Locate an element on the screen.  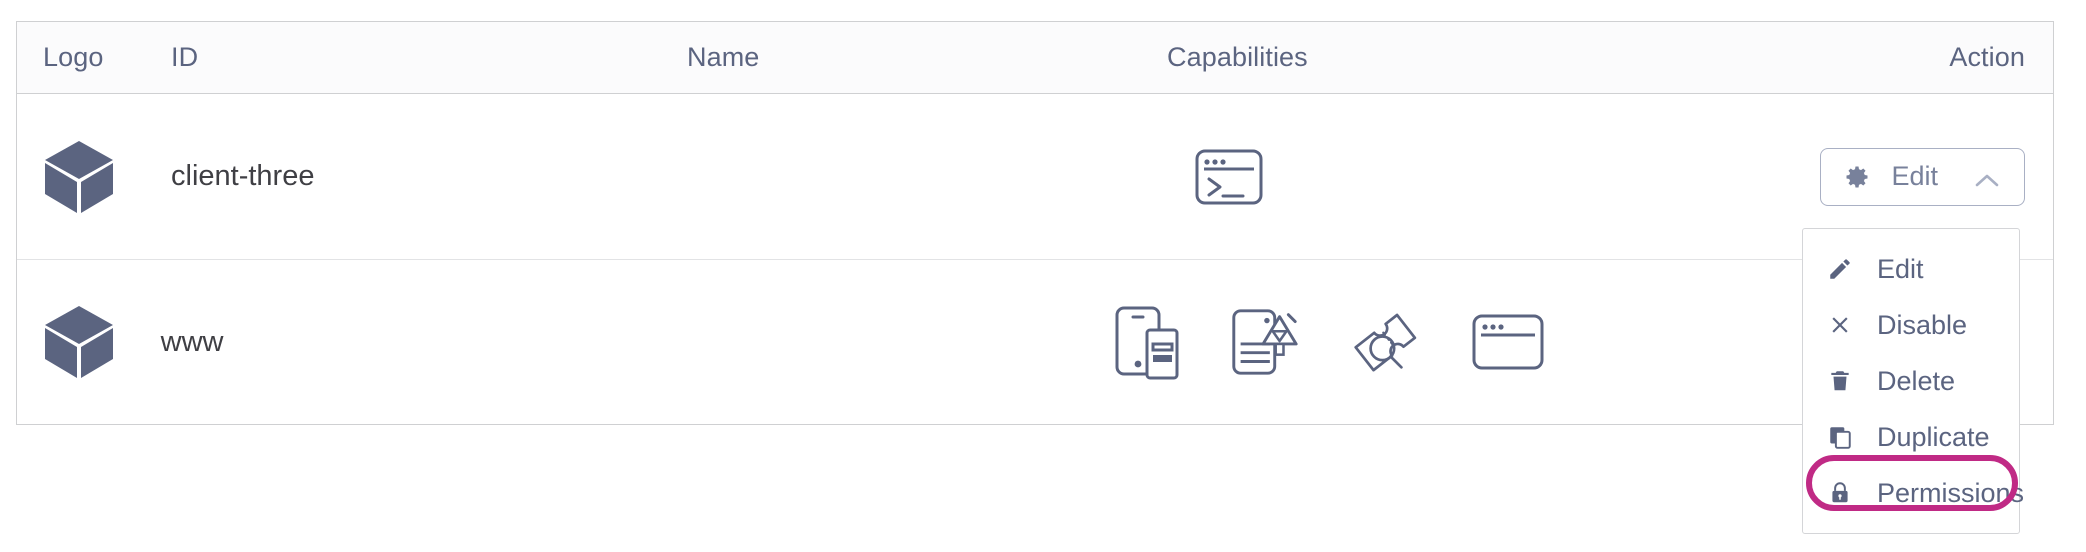
ticket-search-icon is located at coordinates (1386, 342).